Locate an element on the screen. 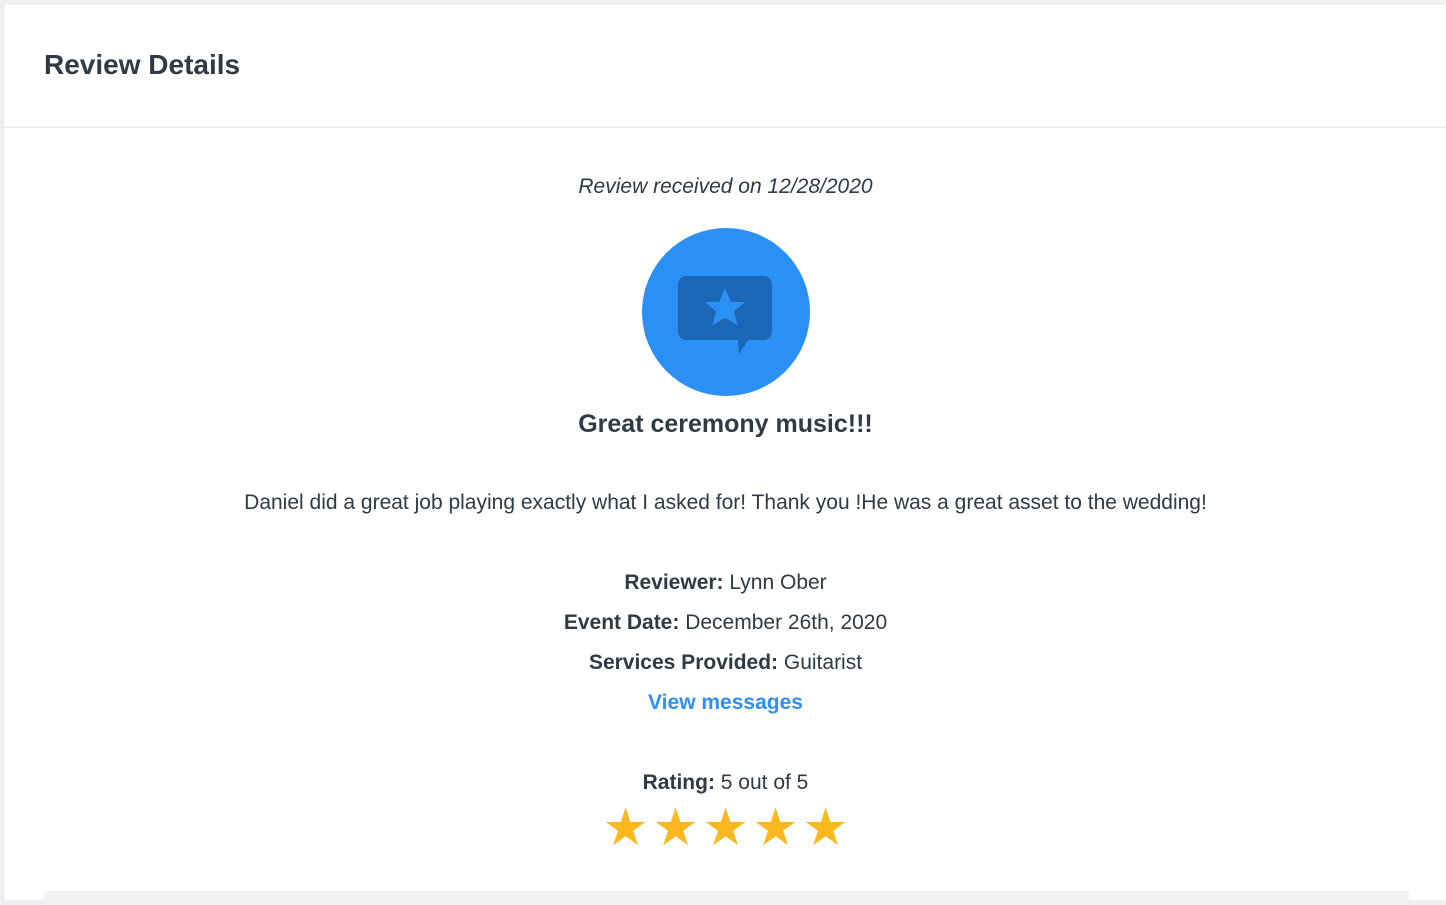 The width and height of the screenshot is (1446, 905). bottom-section-edge is located at coordinates (726, 898).